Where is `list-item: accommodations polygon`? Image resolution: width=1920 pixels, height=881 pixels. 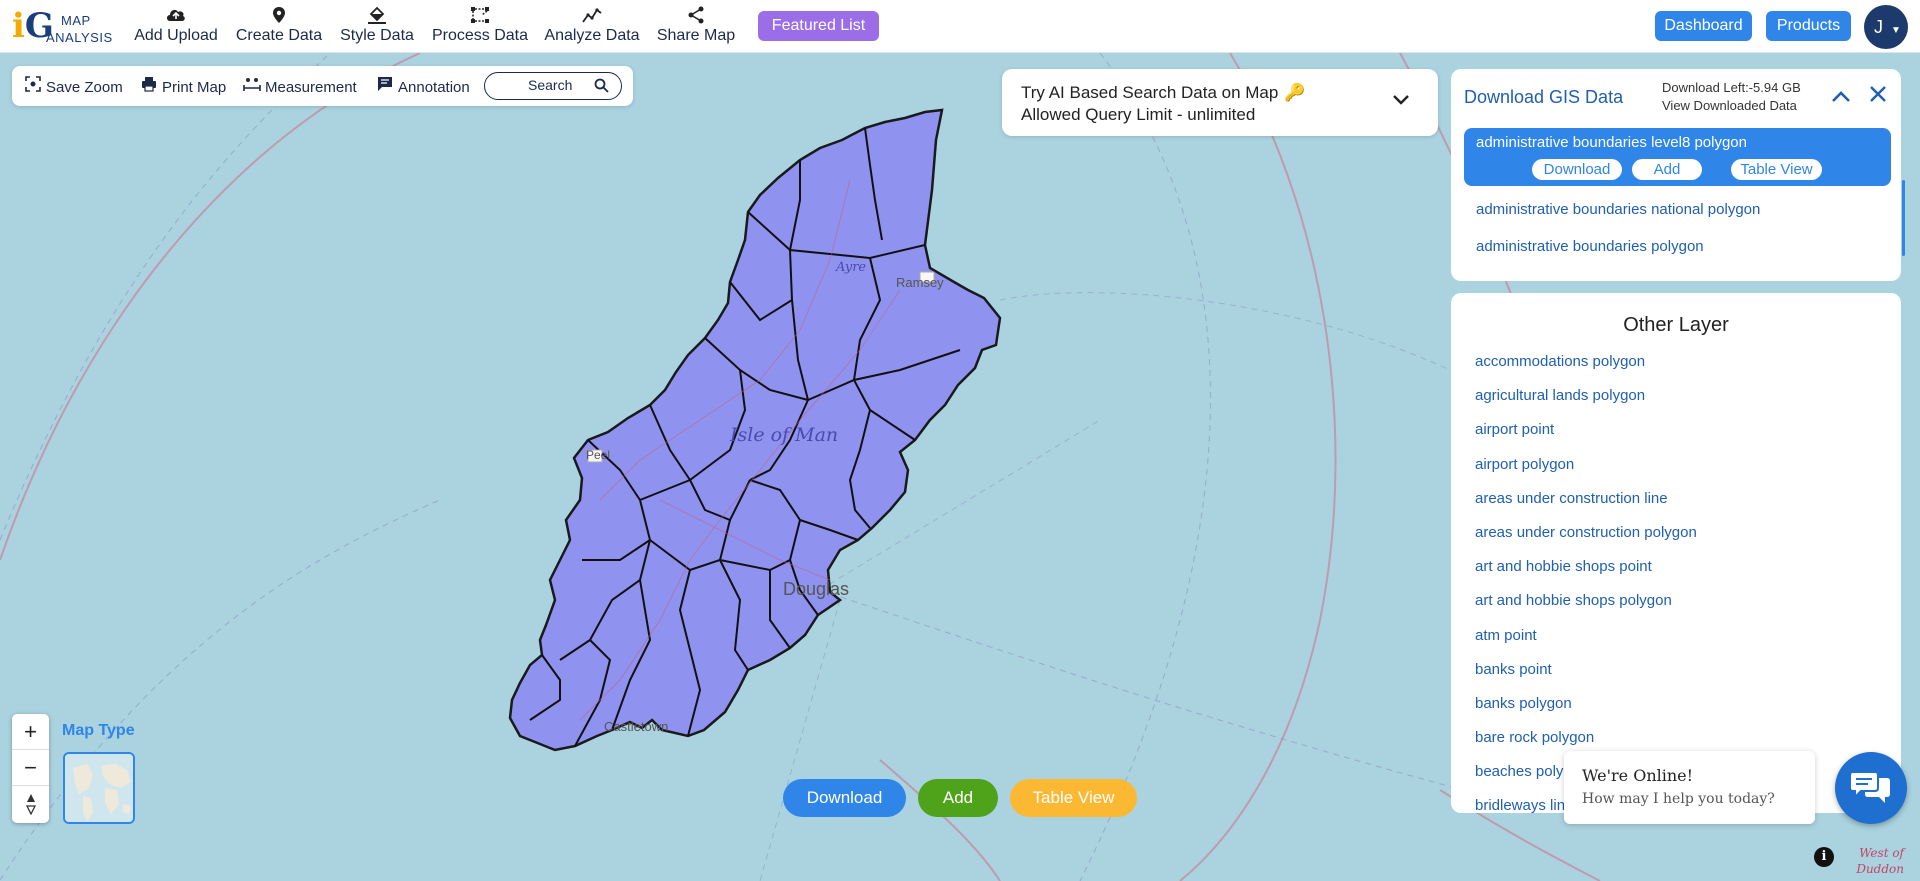 list-item: accommodations polygon is located at coordinates (1586, 370).